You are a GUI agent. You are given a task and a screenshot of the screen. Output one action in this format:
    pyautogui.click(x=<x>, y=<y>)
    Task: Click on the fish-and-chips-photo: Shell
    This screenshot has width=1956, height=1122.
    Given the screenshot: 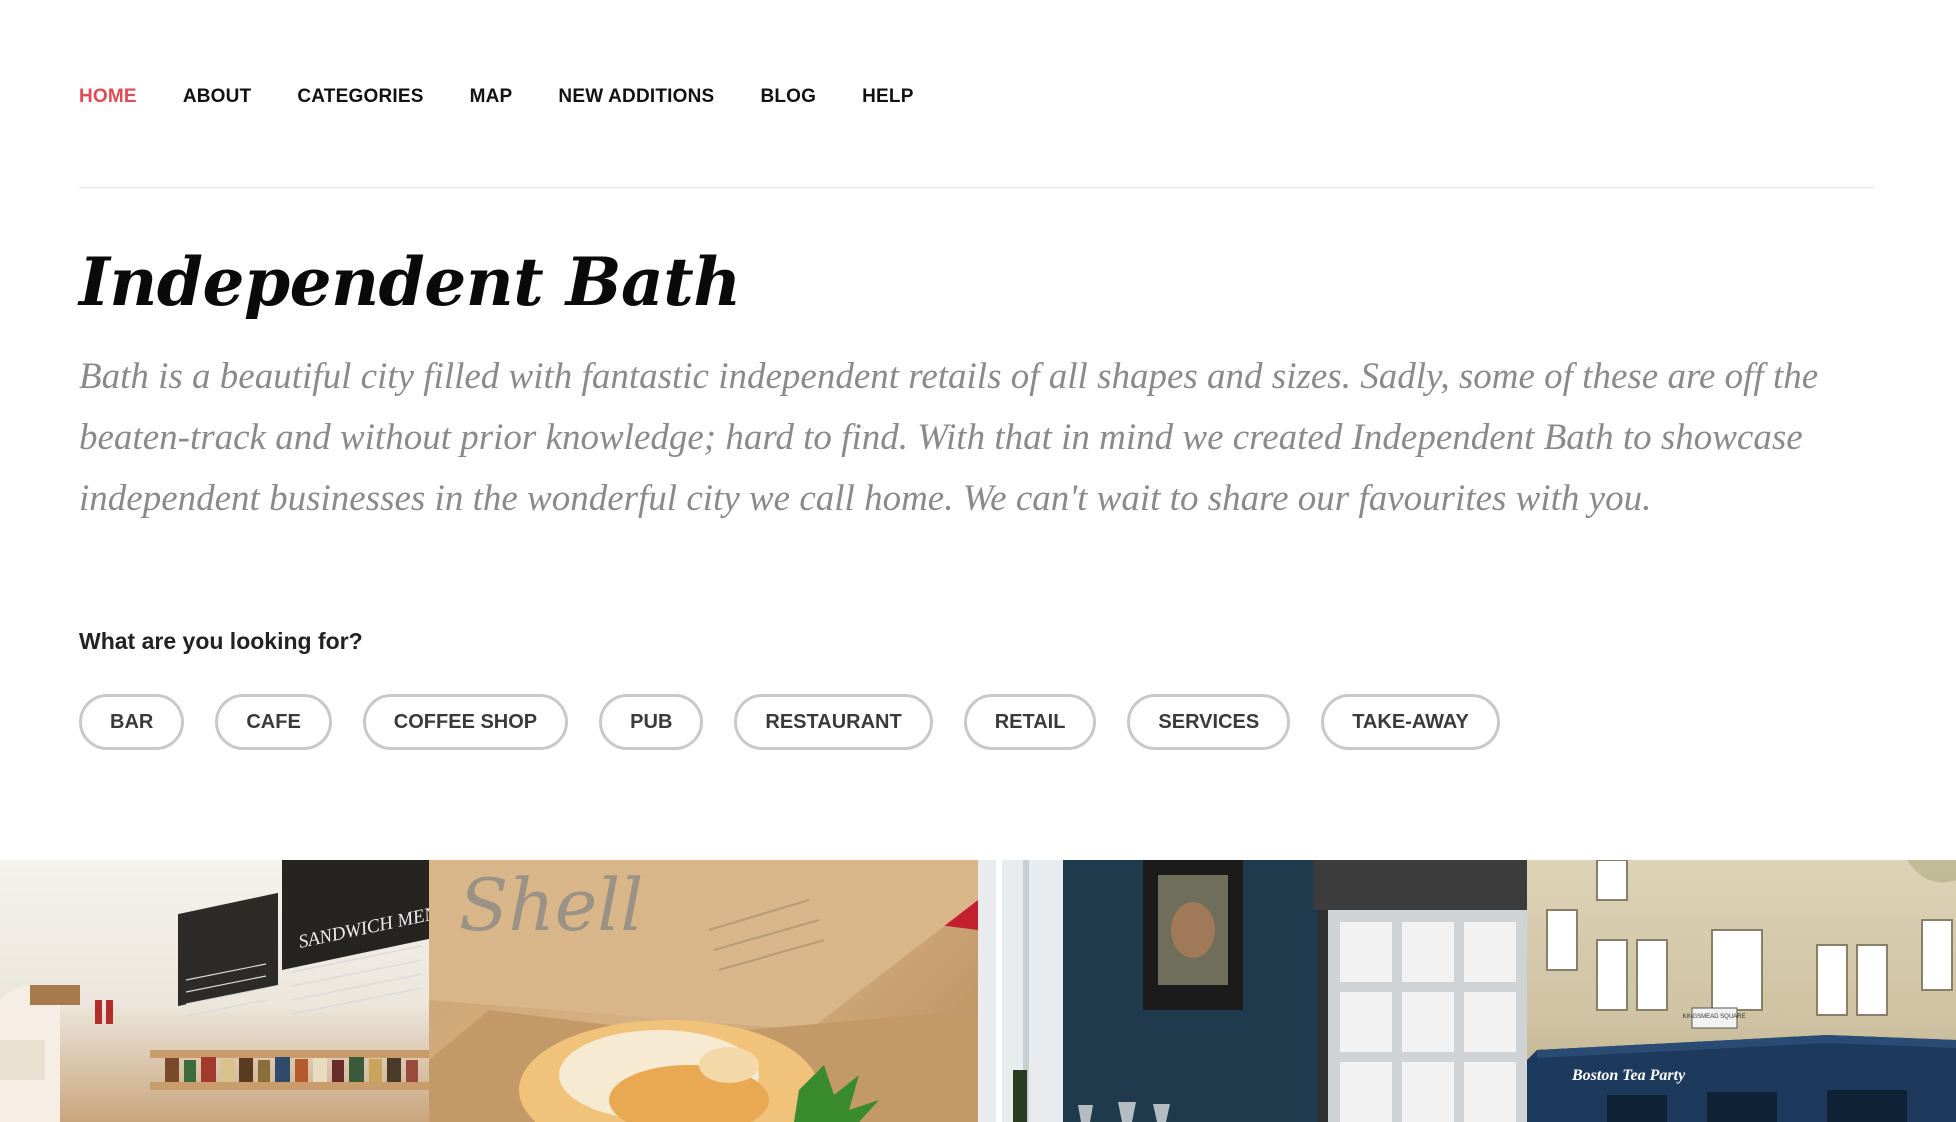 What is the action you would take?
    pyautogui.click(x=703, y=991)
    